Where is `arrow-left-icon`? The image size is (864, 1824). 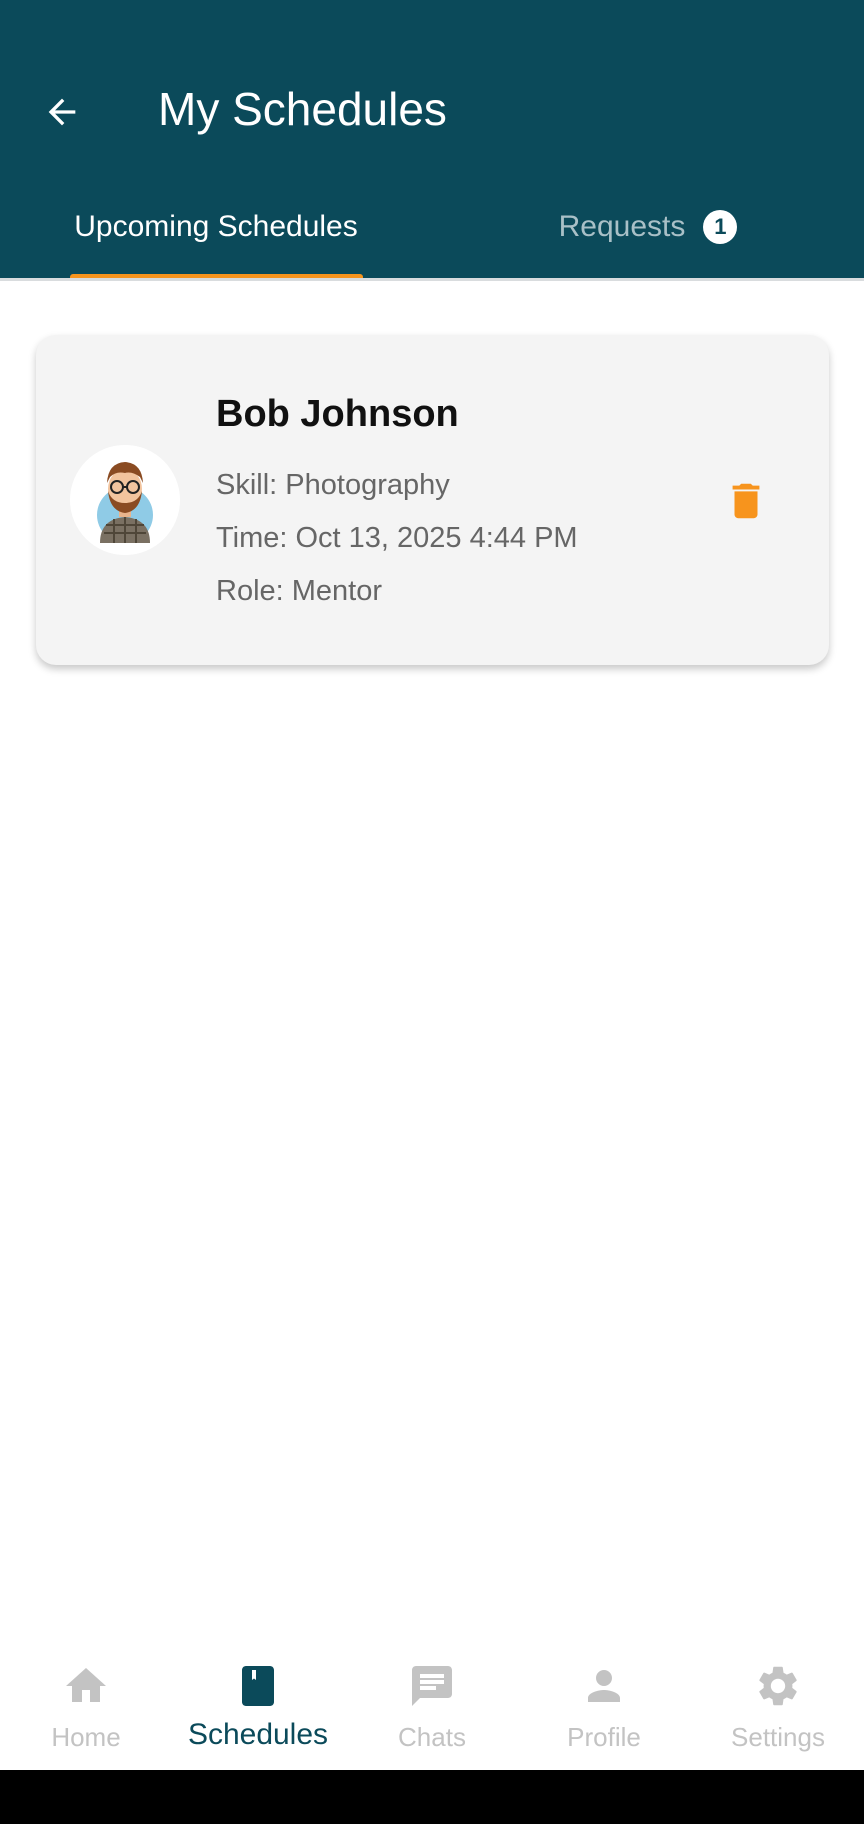 arrow-left-icon is located at coordinates (62, 112).